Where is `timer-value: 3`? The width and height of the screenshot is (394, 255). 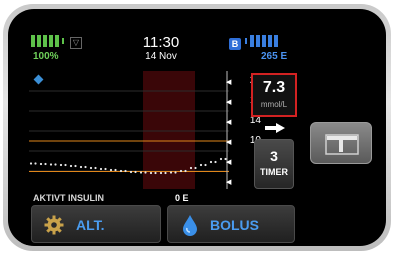
timer-value: 3 is located at coordinates (274, 156).